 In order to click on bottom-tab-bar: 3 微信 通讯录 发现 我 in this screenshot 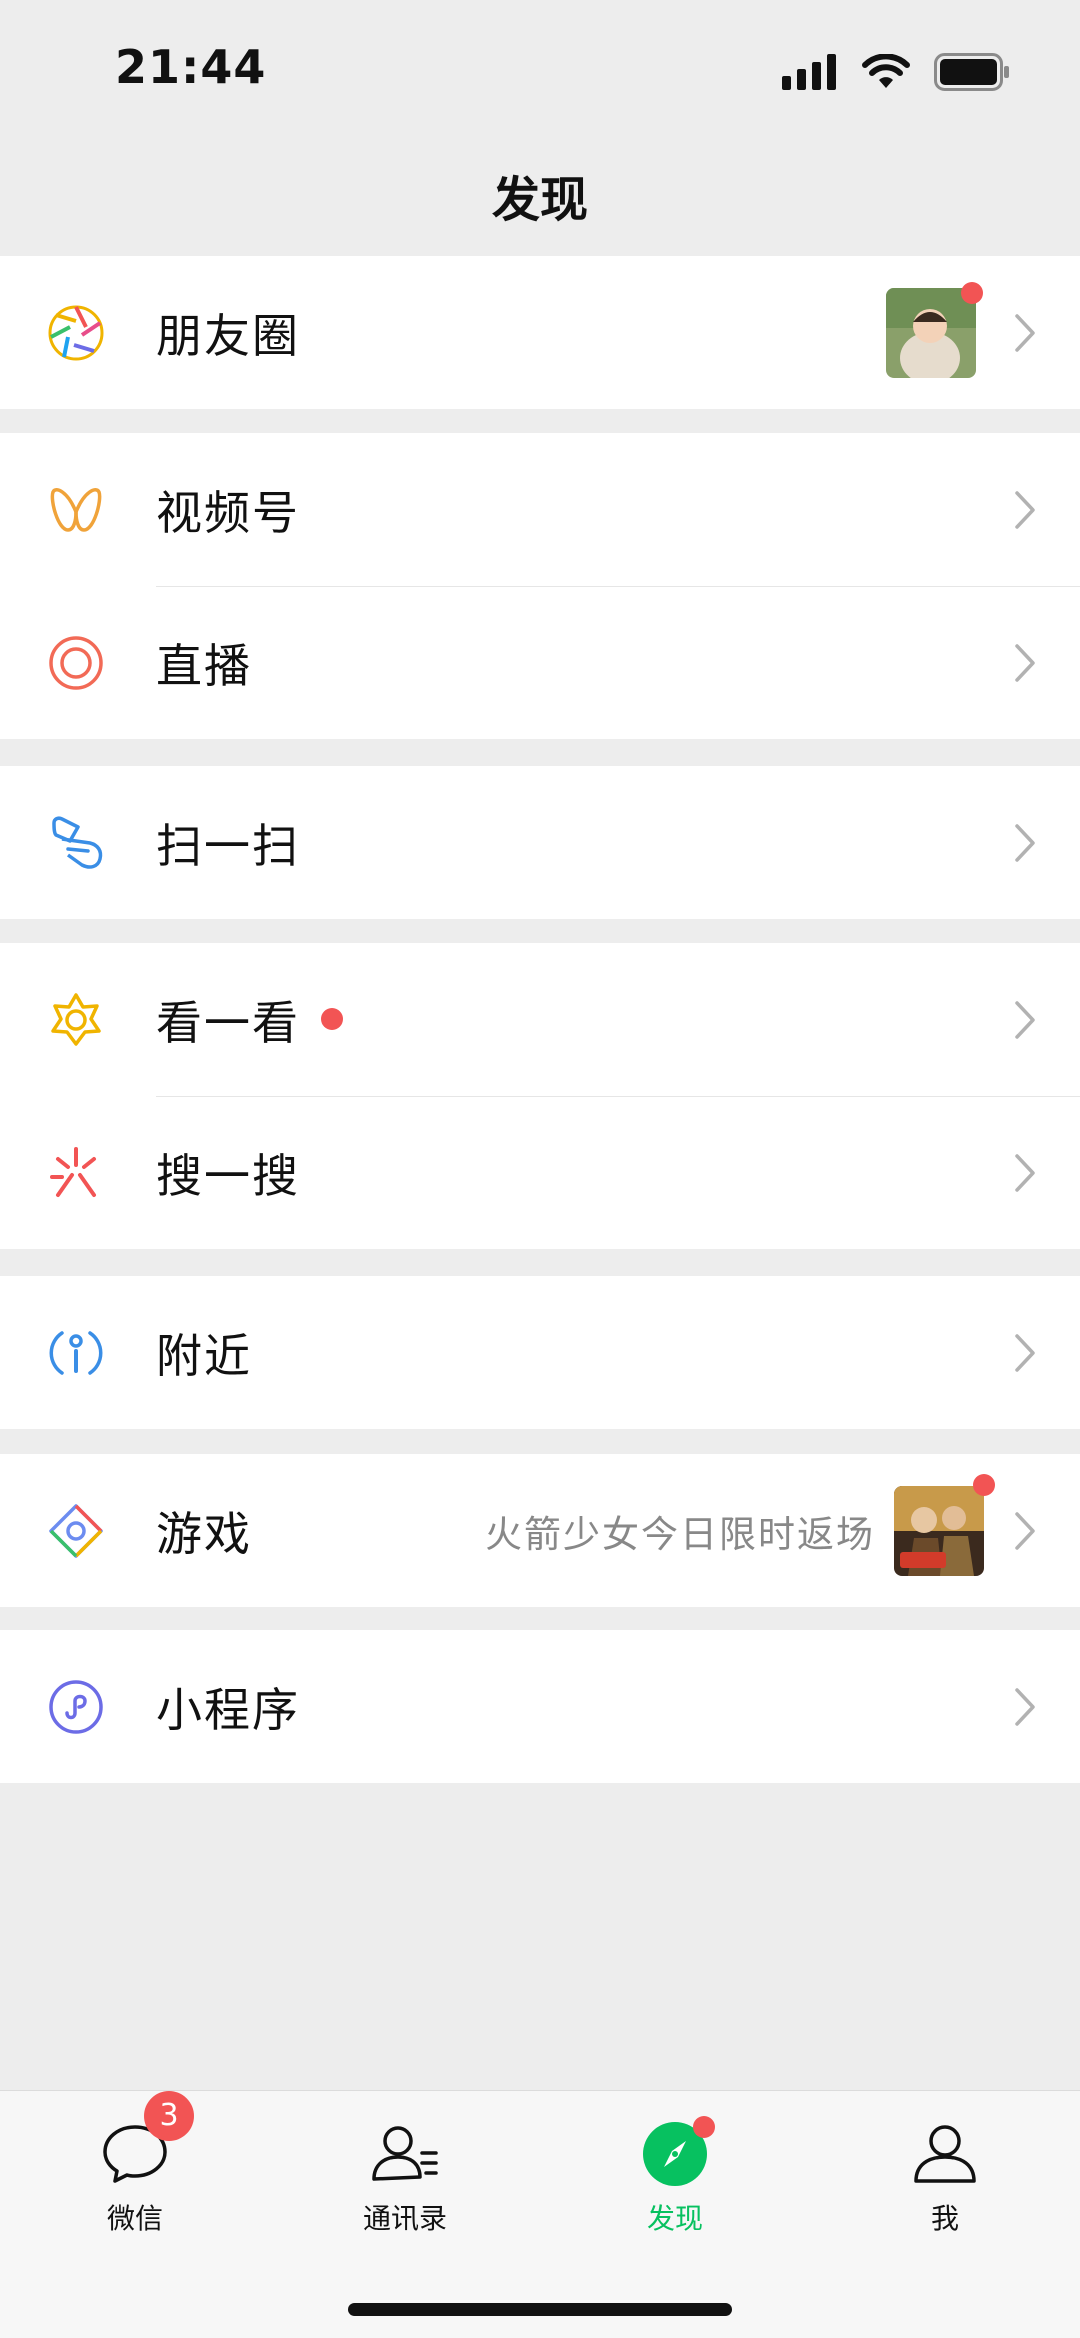, I will do `click(540, 2214)`.